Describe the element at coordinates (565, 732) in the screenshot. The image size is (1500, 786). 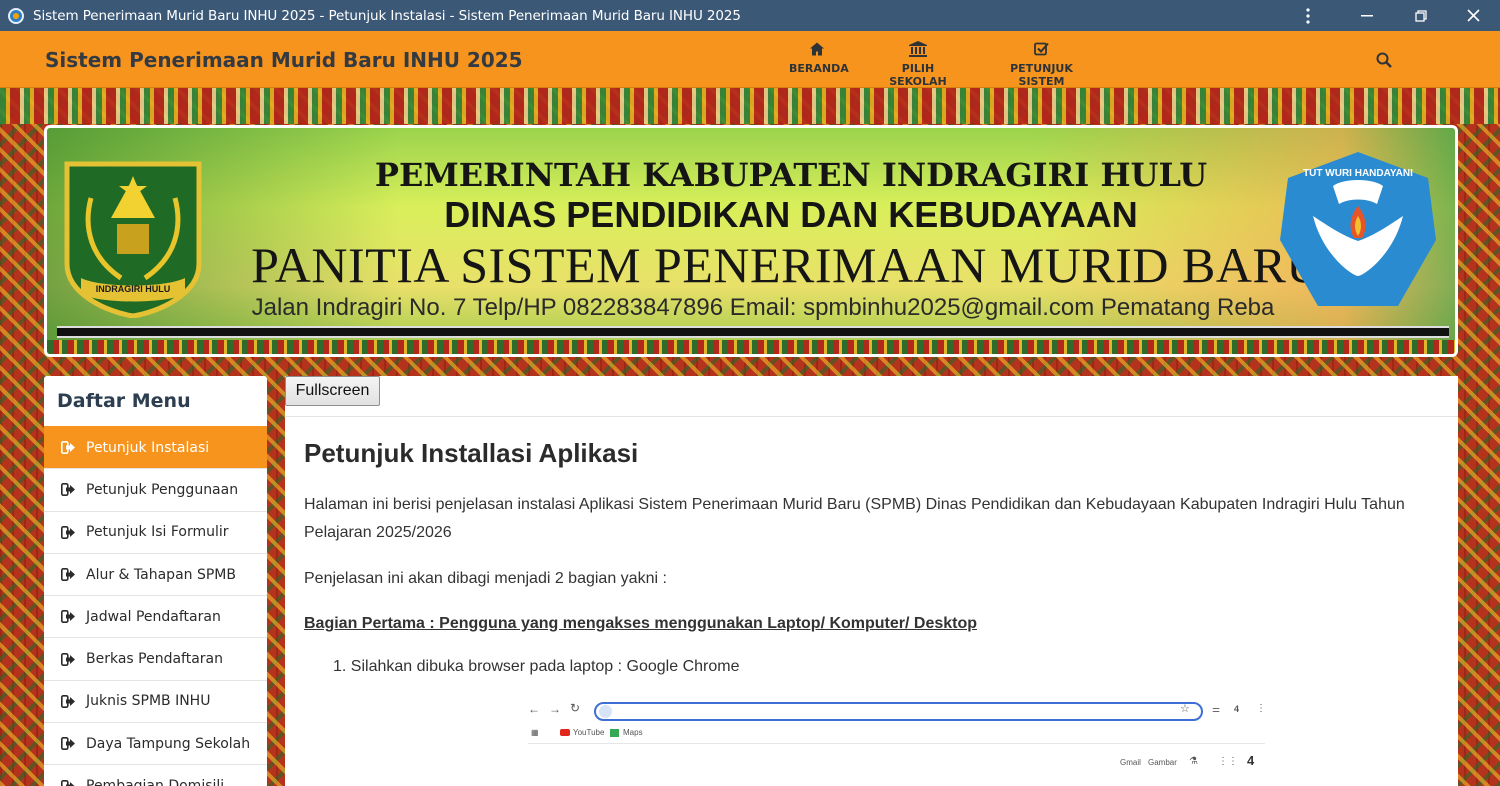
I see `youtube-icon` at that location.